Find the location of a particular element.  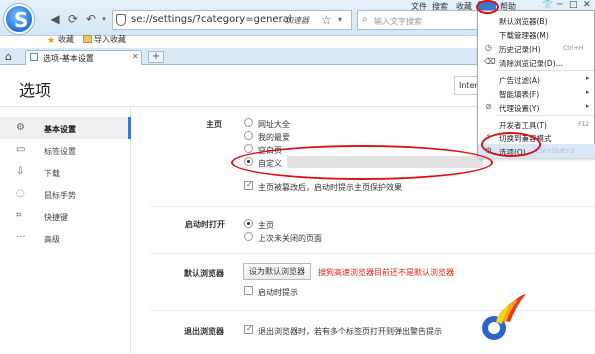

menu-item-shortcut: Ctrl+Shift+S is located at coordinates (555, 151).